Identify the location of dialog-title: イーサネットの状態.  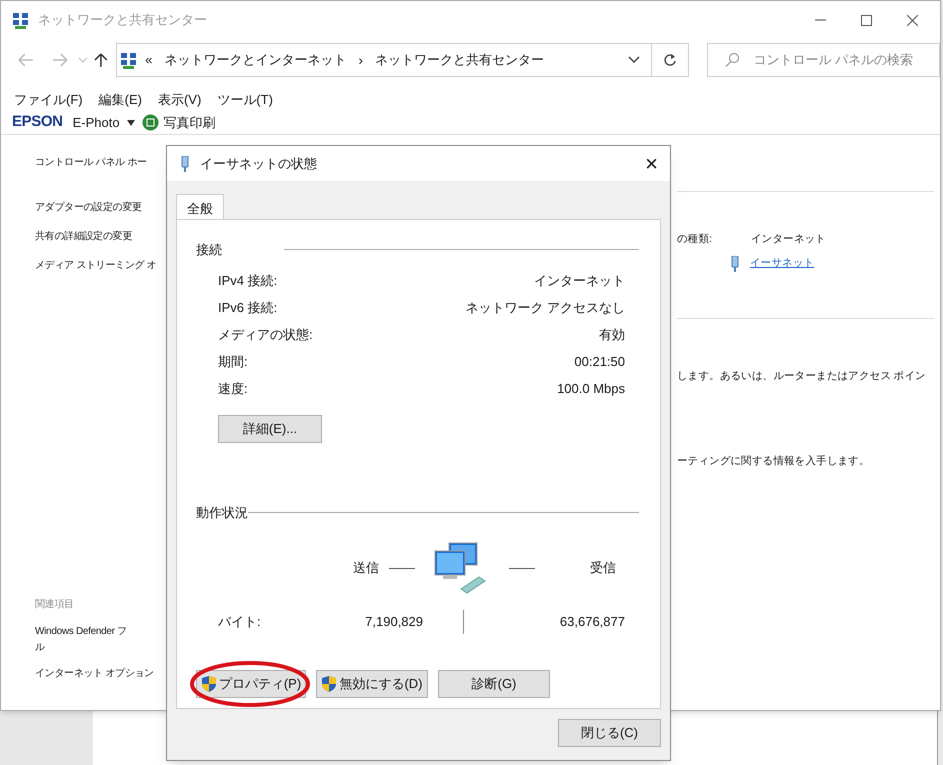
(258, 163).